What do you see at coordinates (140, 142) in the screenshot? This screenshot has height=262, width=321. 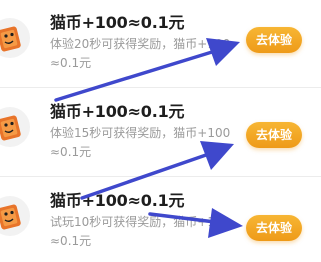 I see `task-description: 体验15秒可获得奖励，猫币+100≈0.1元` at bounding box center [140, 142].